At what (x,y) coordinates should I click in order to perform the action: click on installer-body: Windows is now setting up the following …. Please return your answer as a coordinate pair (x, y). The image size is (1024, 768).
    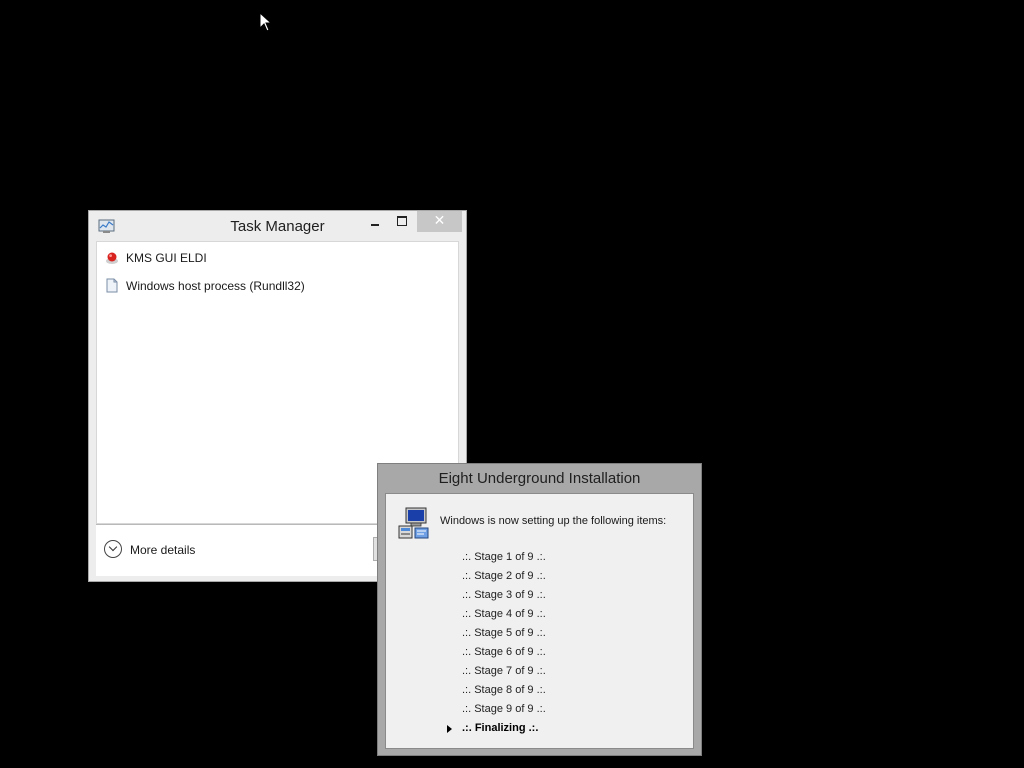
    Looking at the image, I should click on (539, 621).